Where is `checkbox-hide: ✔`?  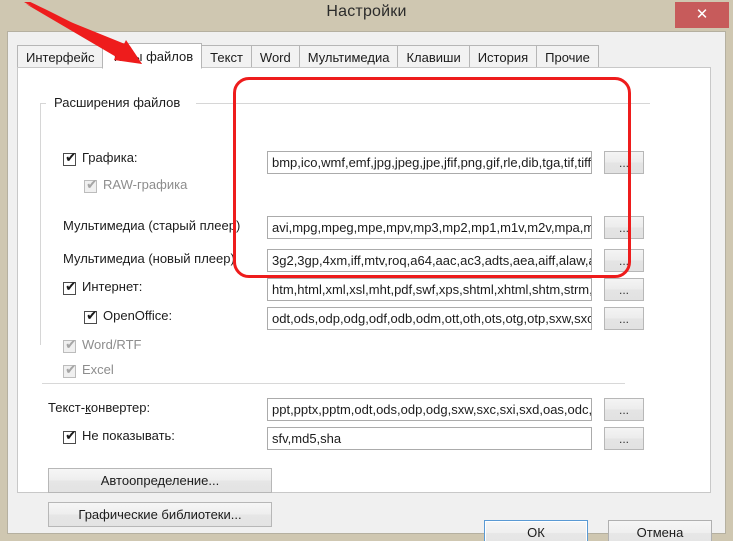 checkbox-hide: ✔ is located at coordinates (70, 436).